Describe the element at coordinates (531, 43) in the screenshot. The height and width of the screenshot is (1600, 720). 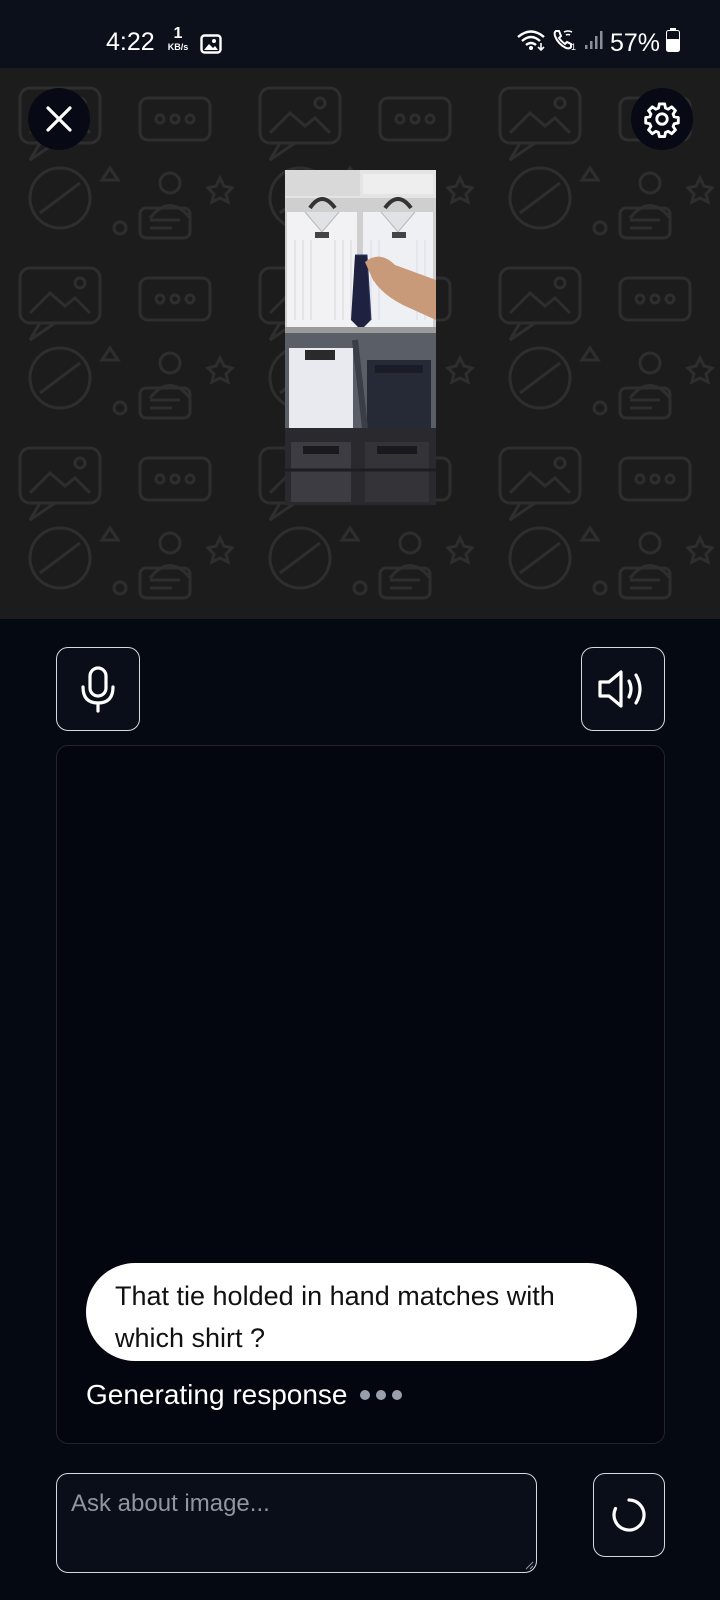
I see `wifi-icon` at that location.